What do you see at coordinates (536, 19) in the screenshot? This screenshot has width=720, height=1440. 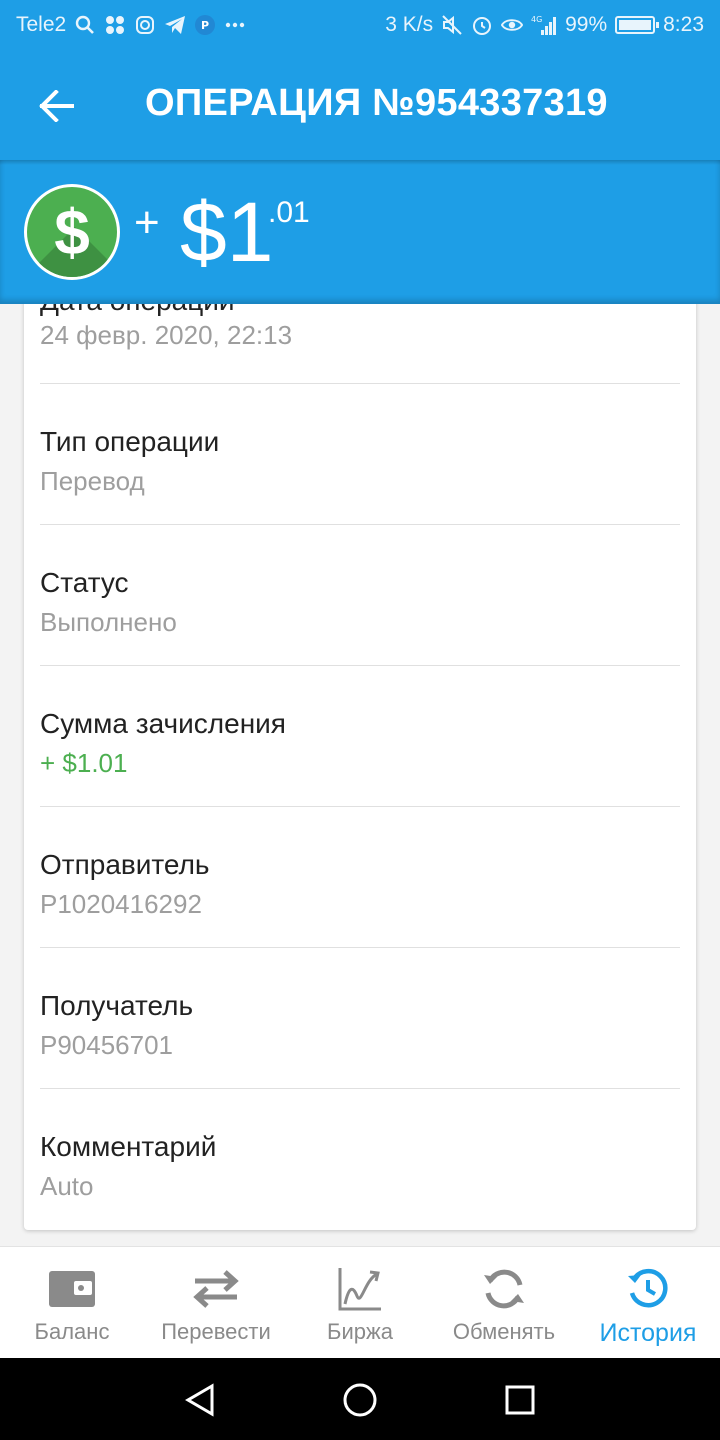 I see `svg-text: 4G` at bounding box center [536, 19].